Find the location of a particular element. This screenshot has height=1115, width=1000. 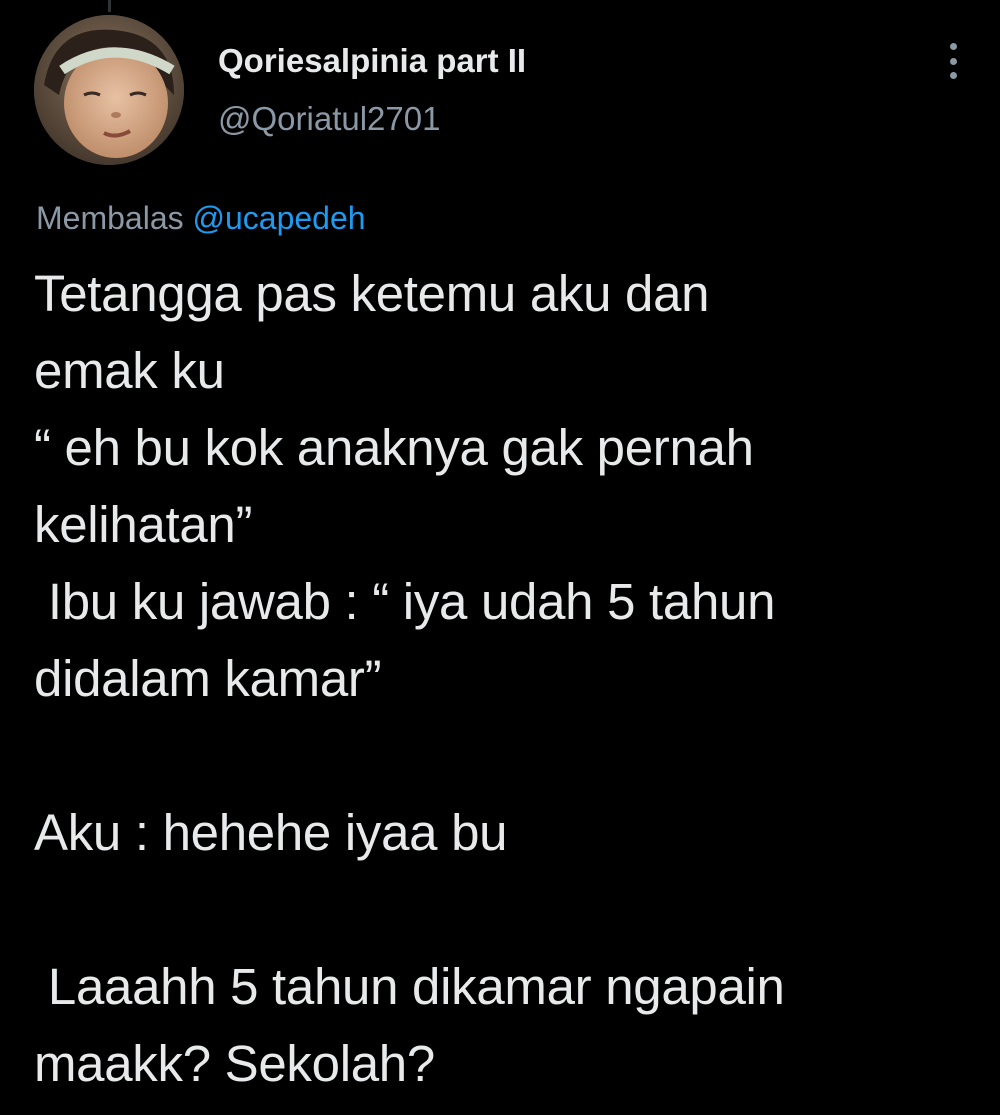

avatar-photo-child-icon is located at coordinates (109, 90).